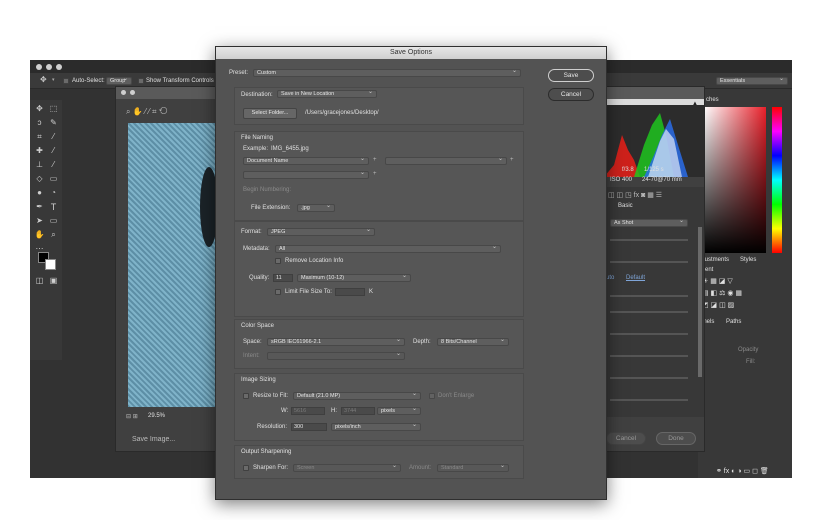 Image resolution: width=820 pixels, height=520 pixels. What do you see at coordinates (649, 356) in the screenshot?
I see `shadows-slider` at bounding box center [649, 356].